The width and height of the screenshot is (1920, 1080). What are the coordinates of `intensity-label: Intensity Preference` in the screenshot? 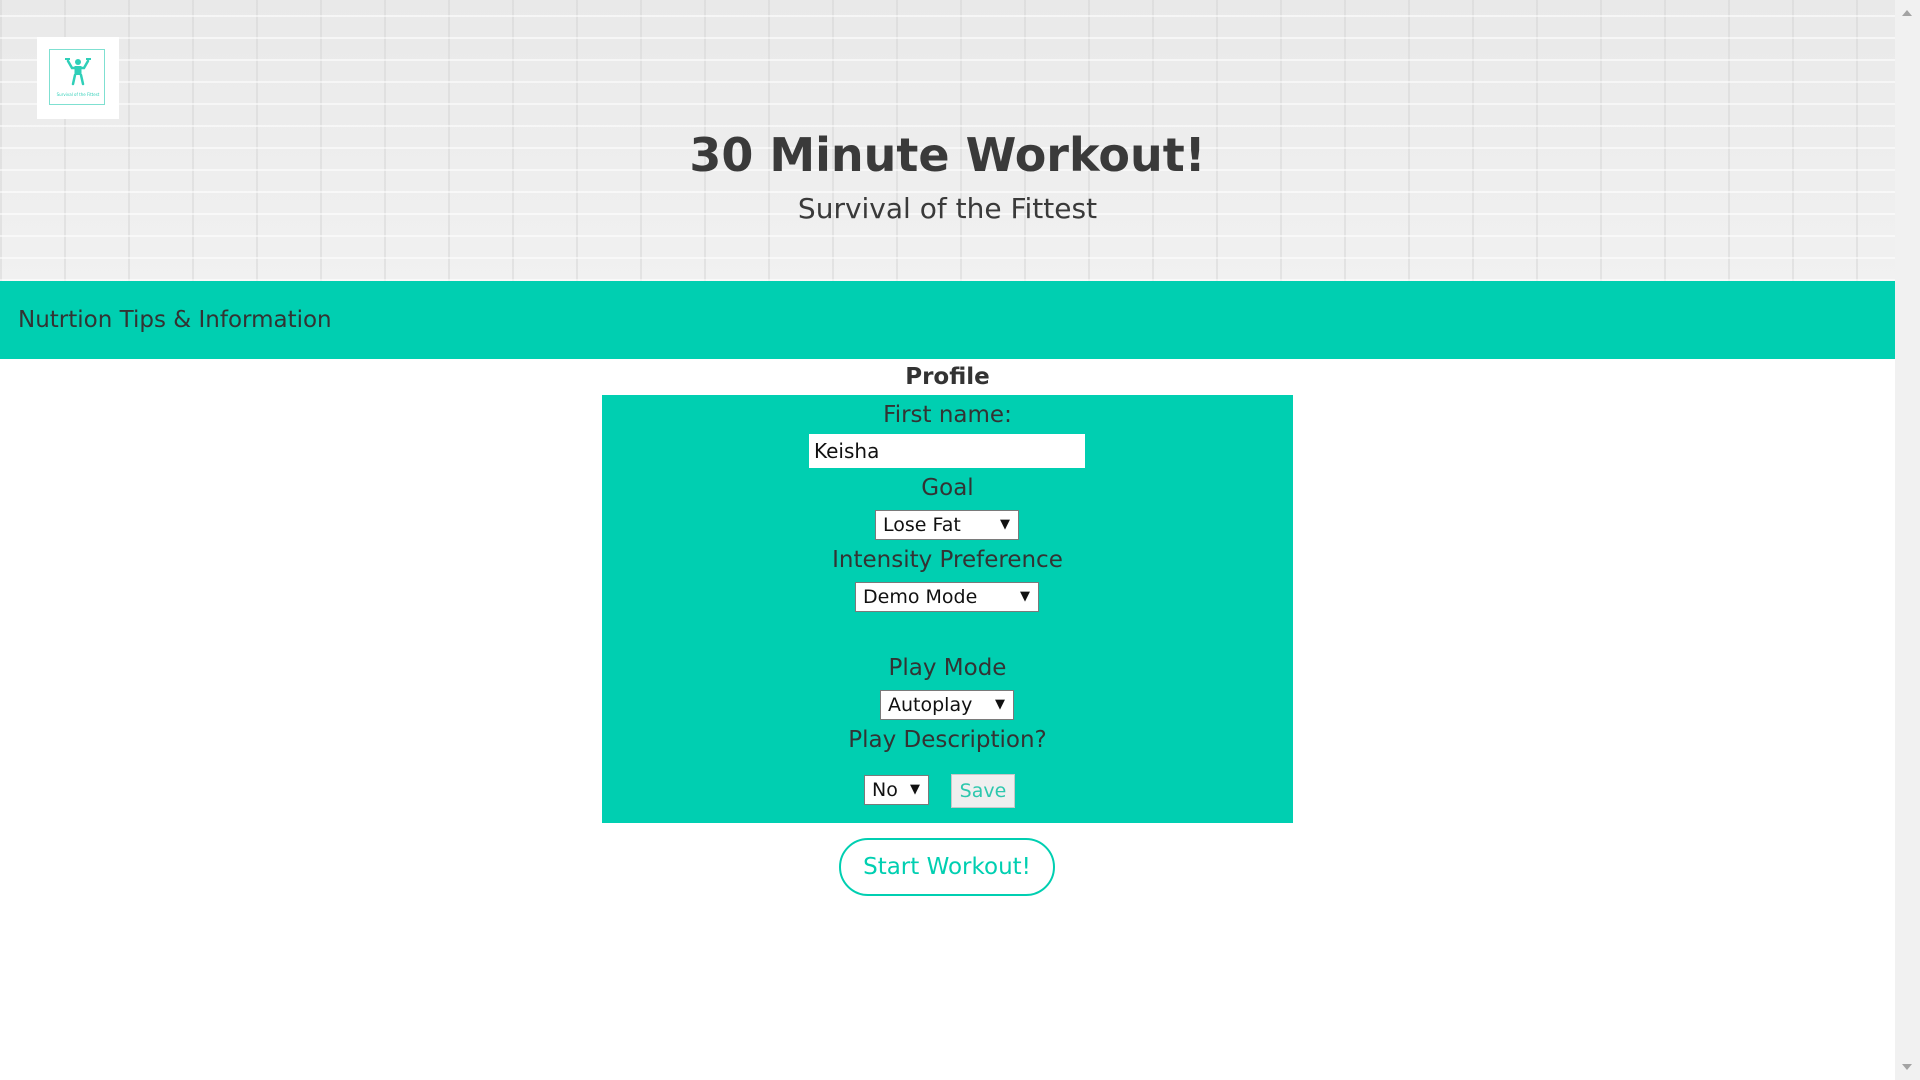 It's located at (947, 560).